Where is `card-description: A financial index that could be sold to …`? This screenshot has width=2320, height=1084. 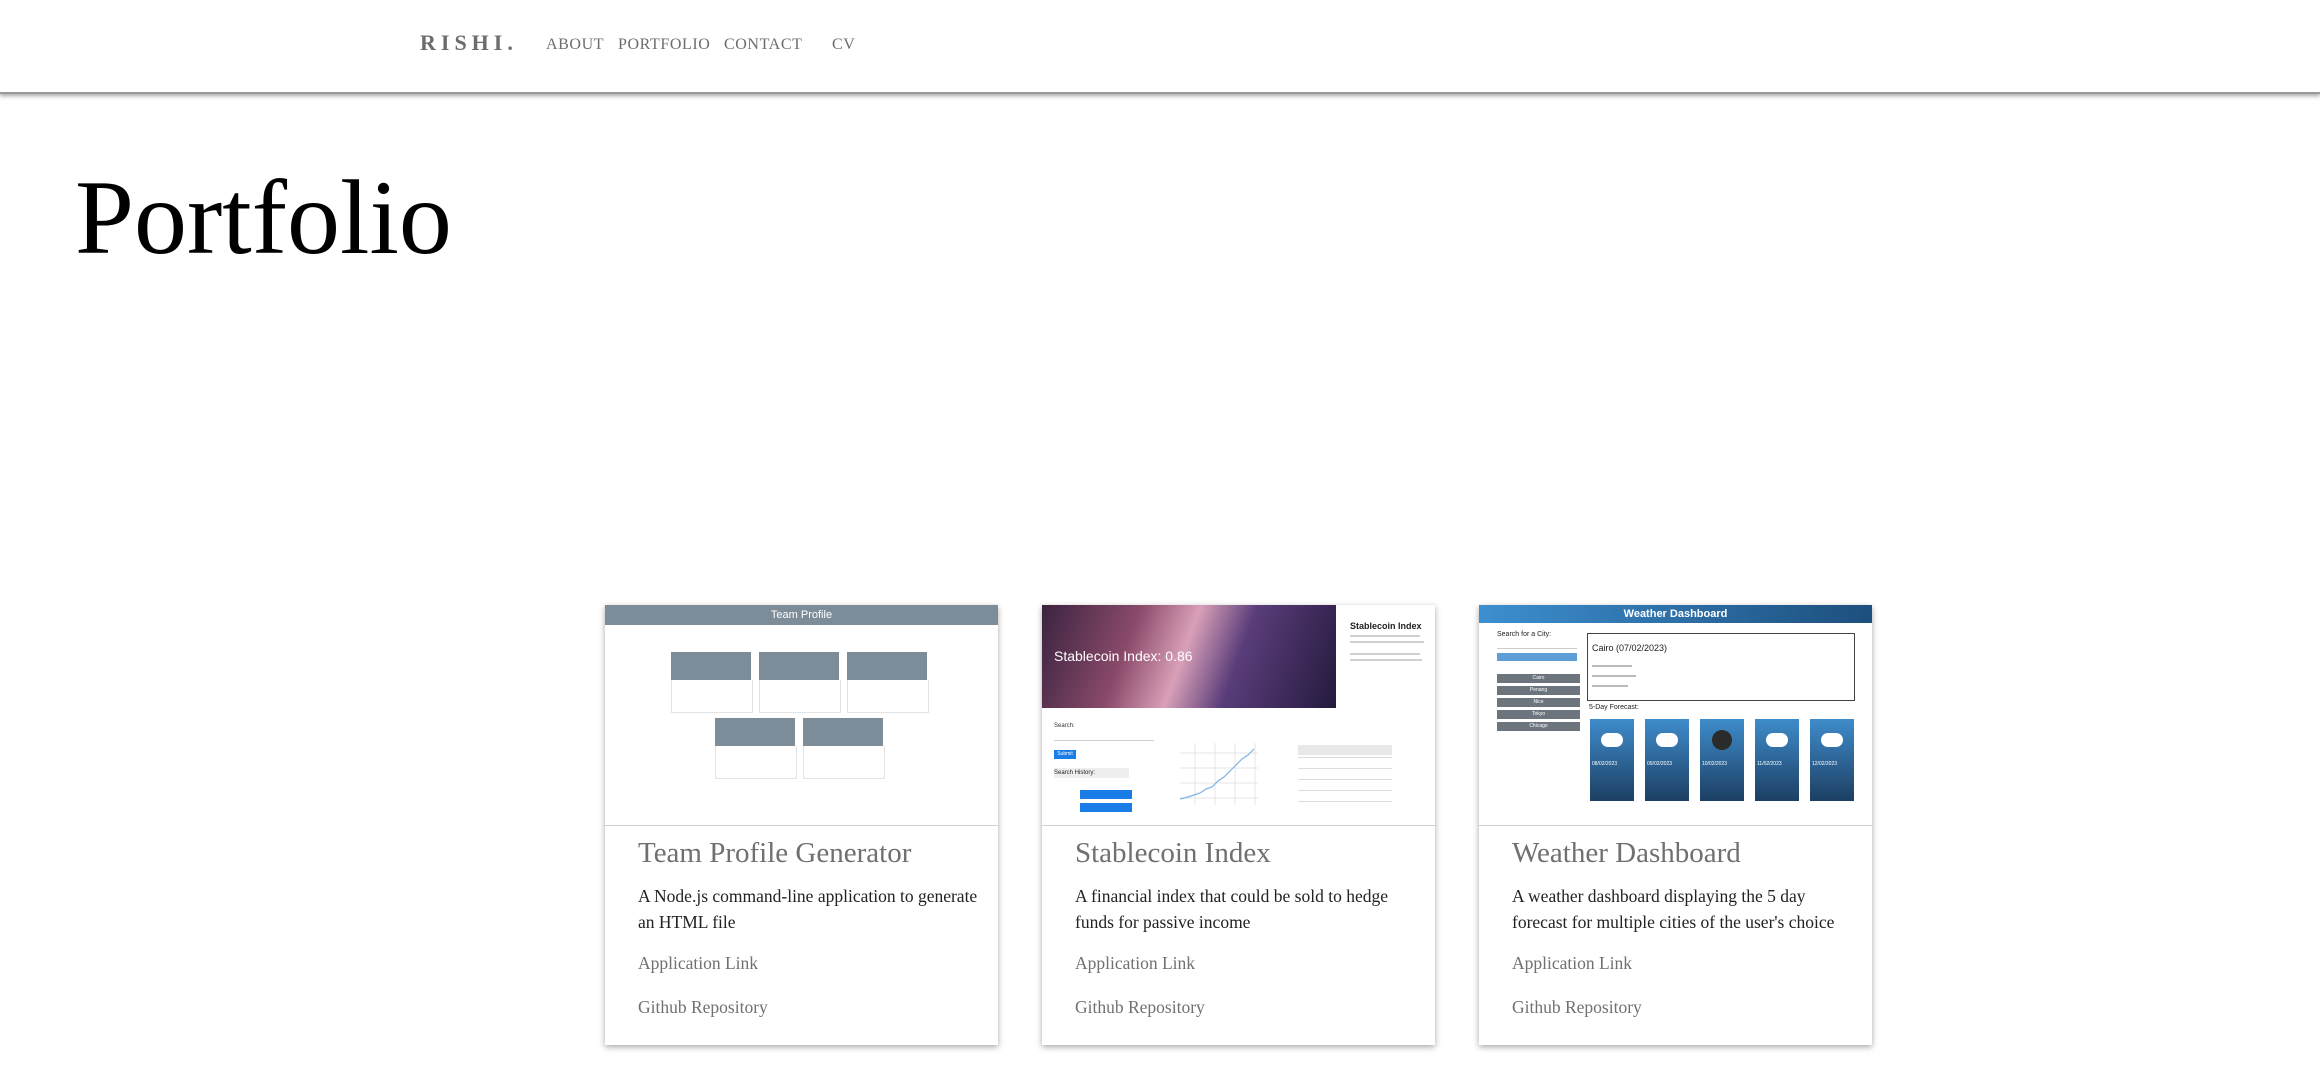
card-description: A financial index that could be sold to … is located at coordinates (1231, 909).